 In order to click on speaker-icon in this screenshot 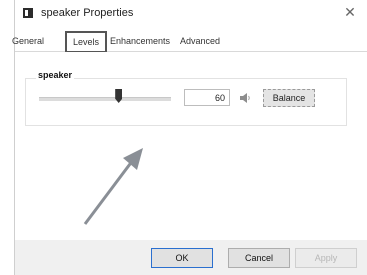, I will do `click(245, 98)`.